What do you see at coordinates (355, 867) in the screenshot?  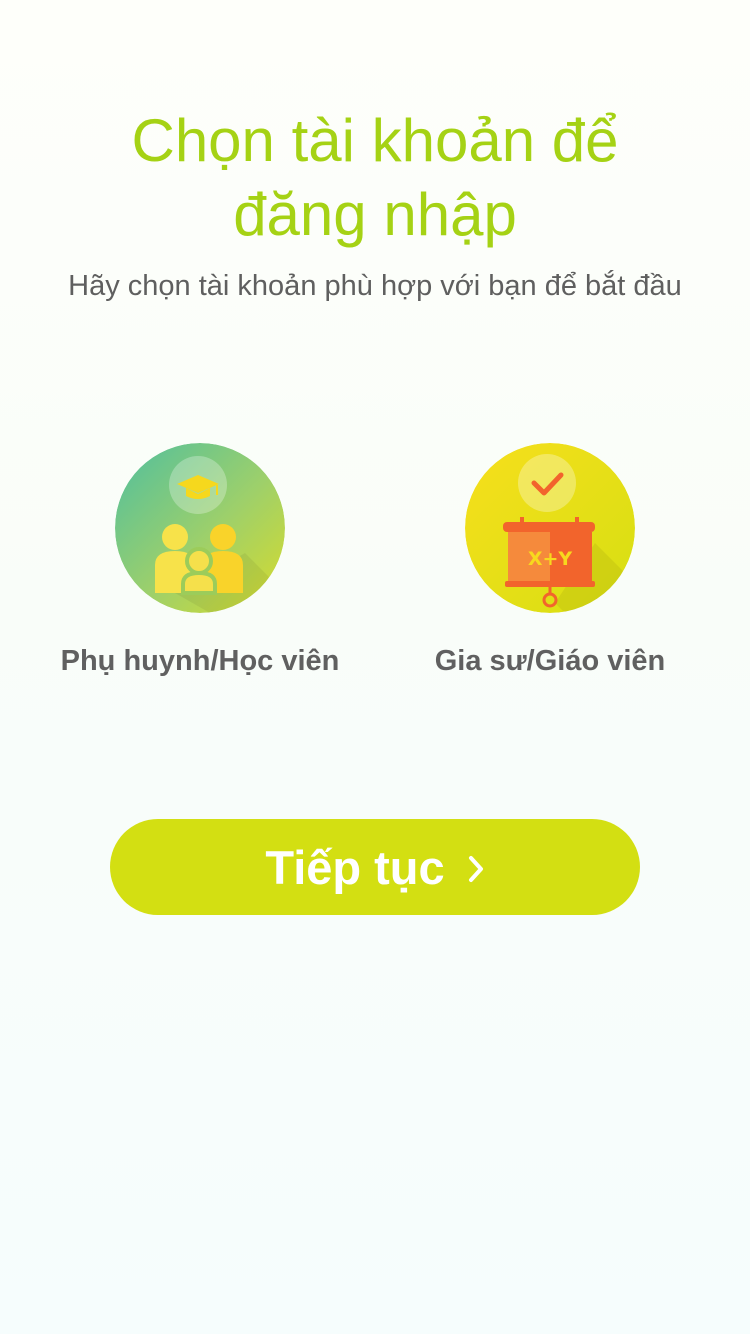 I see `continue-button-label: Tiếp tục` at bounding box center [355, 867].